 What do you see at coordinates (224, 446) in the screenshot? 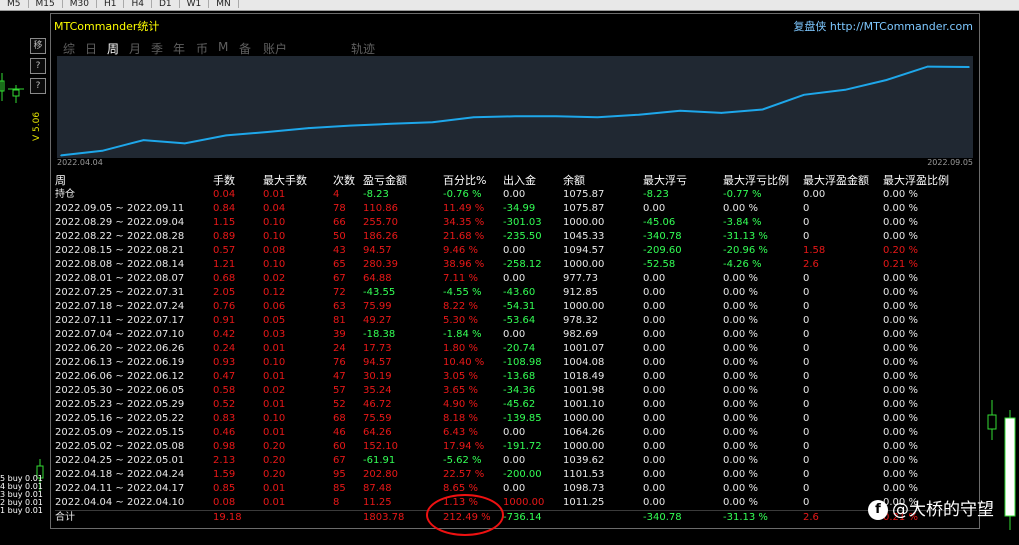
I see `cell-col-1: 0.98` at bounding box center [224, 446].